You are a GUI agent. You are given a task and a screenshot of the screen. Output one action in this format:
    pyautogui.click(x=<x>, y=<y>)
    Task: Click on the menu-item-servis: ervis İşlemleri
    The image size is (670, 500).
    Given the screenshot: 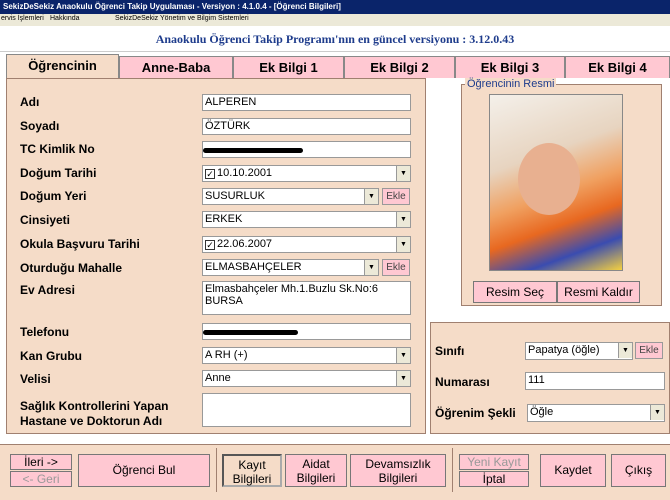 What is the action you would take?
    pyautogui.click(x=22, y=18)
    